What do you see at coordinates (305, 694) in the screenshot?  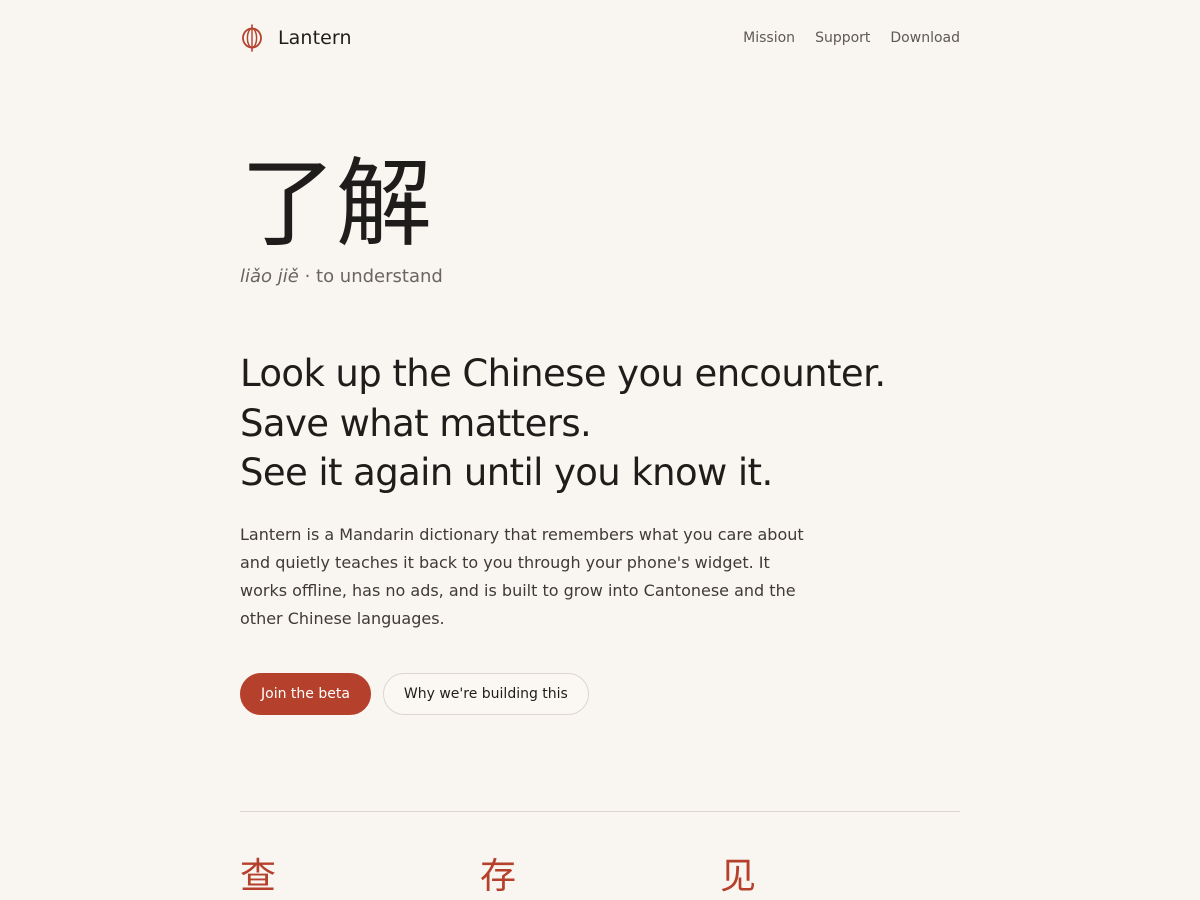 I see `join-beta-button: Join the beta` at bounding box center [305, 694].